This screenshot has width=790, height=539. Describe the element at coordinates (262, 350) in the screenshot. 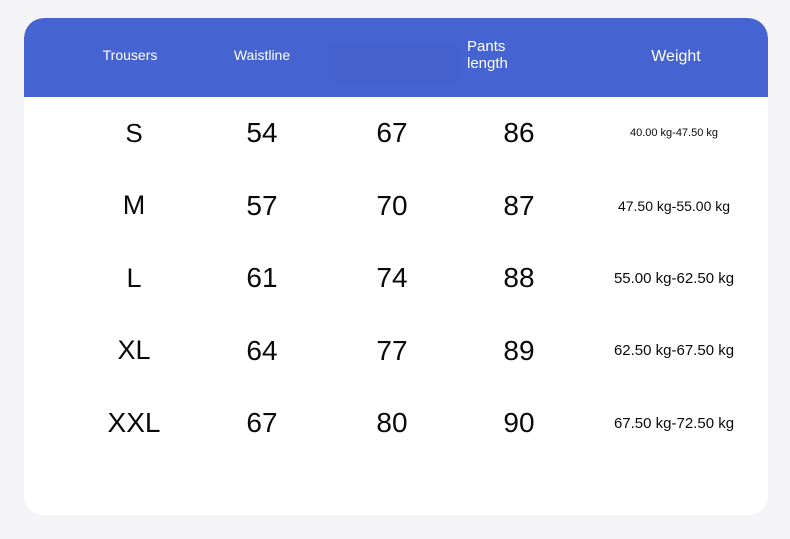

I see `cell-waistline: 64` at that location.